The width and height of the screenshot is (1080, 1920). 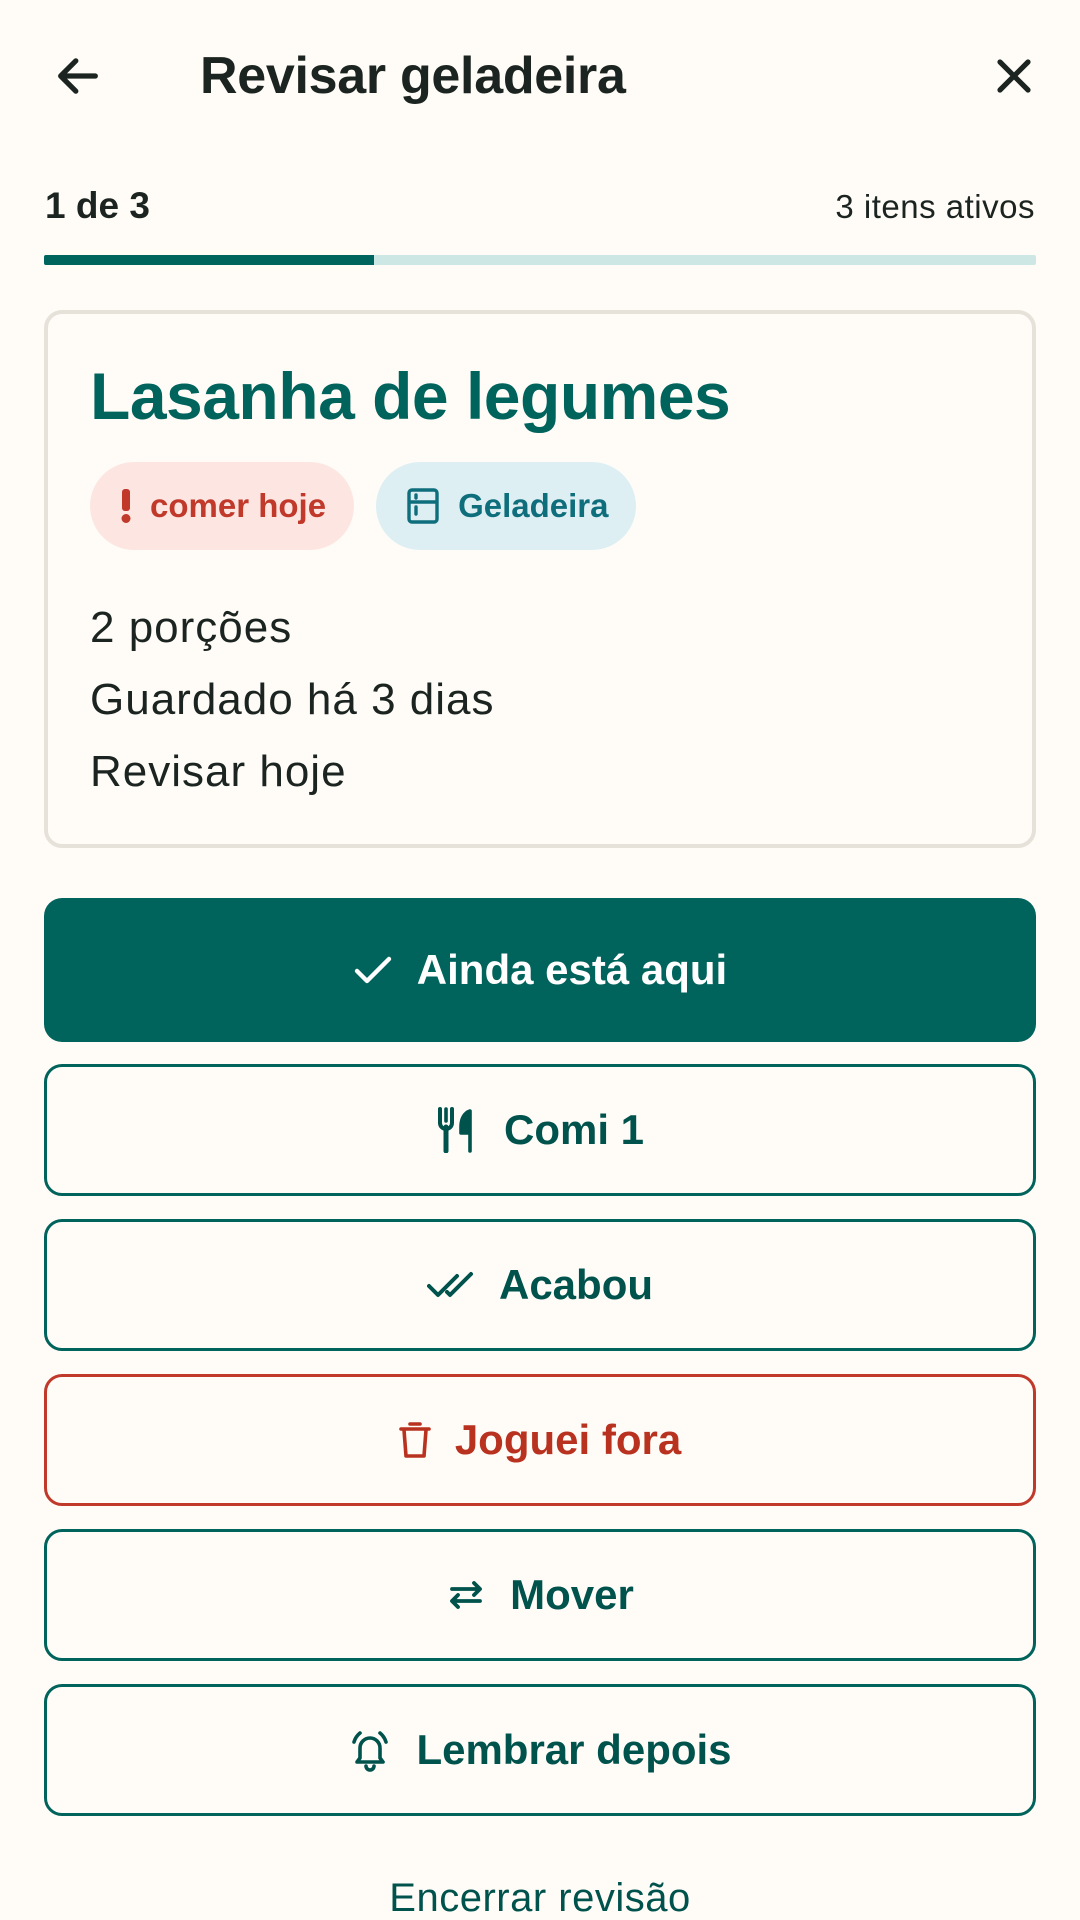 What do you see at coordinates (575, 1284) in the screenshot?
I see `finished-label: Acabou` at bounding box center [575, 1284].